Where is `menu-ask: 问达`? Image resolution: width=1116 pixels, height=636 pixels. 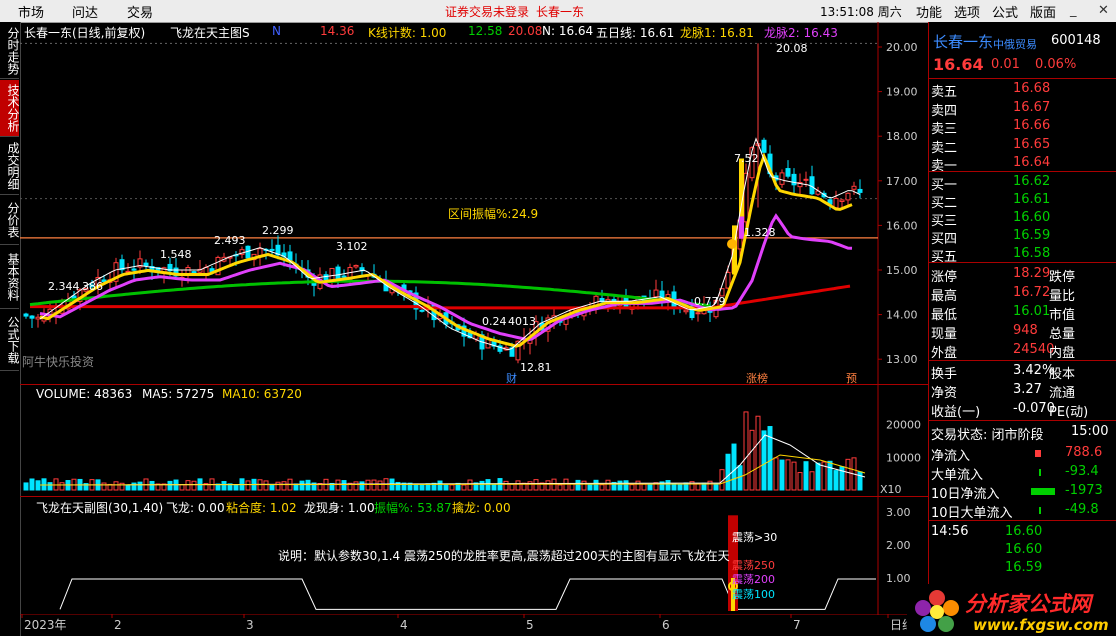
menu-ask: 问达 is located at coordinates (85, 11).